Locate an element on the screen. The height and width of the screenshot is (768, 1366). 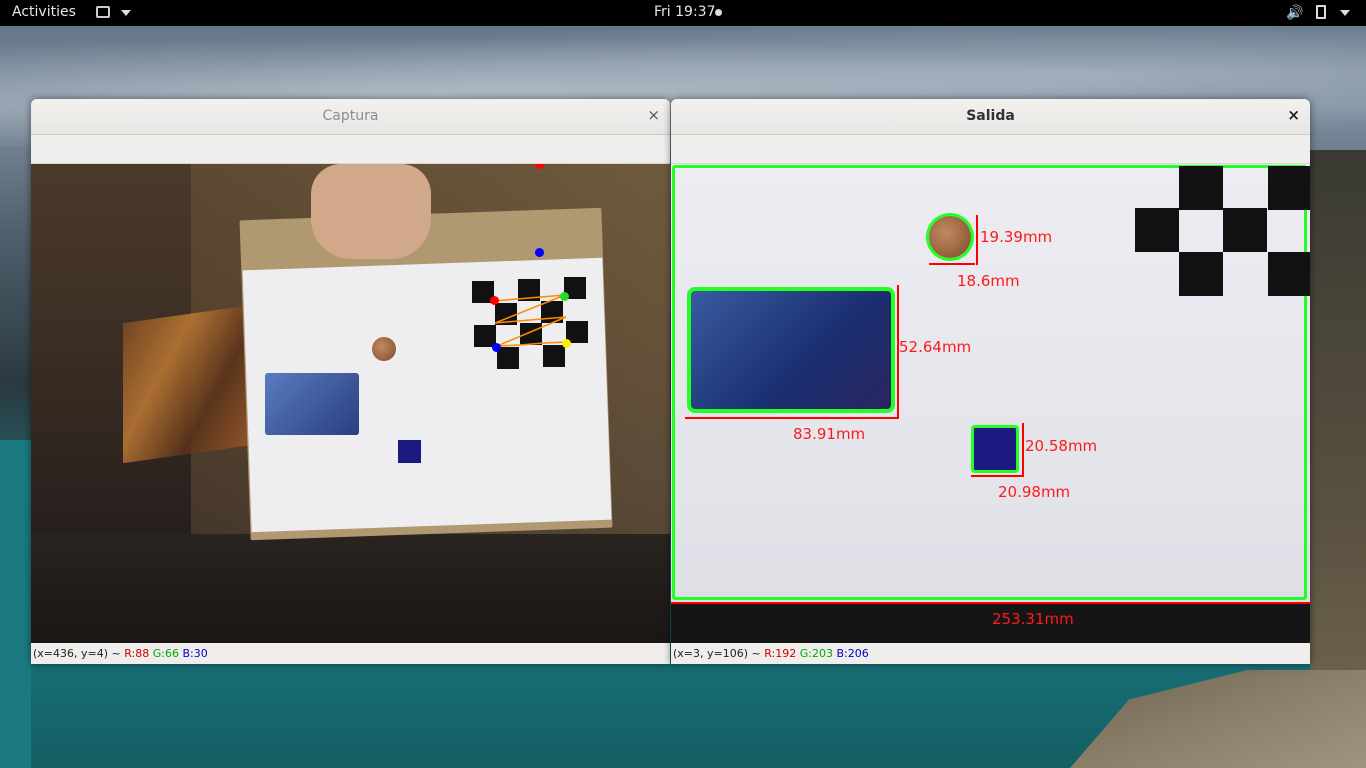
app-menu-icon is located at coordinates (103, 12).